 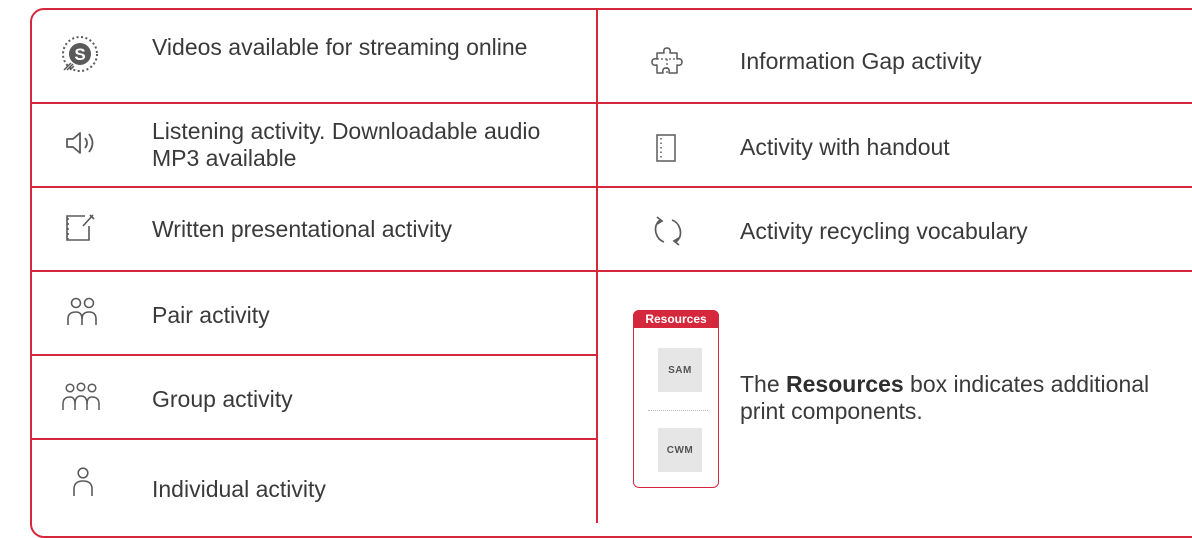 I want to click on legend-text: Pair activity, so click(x=211, y=315).